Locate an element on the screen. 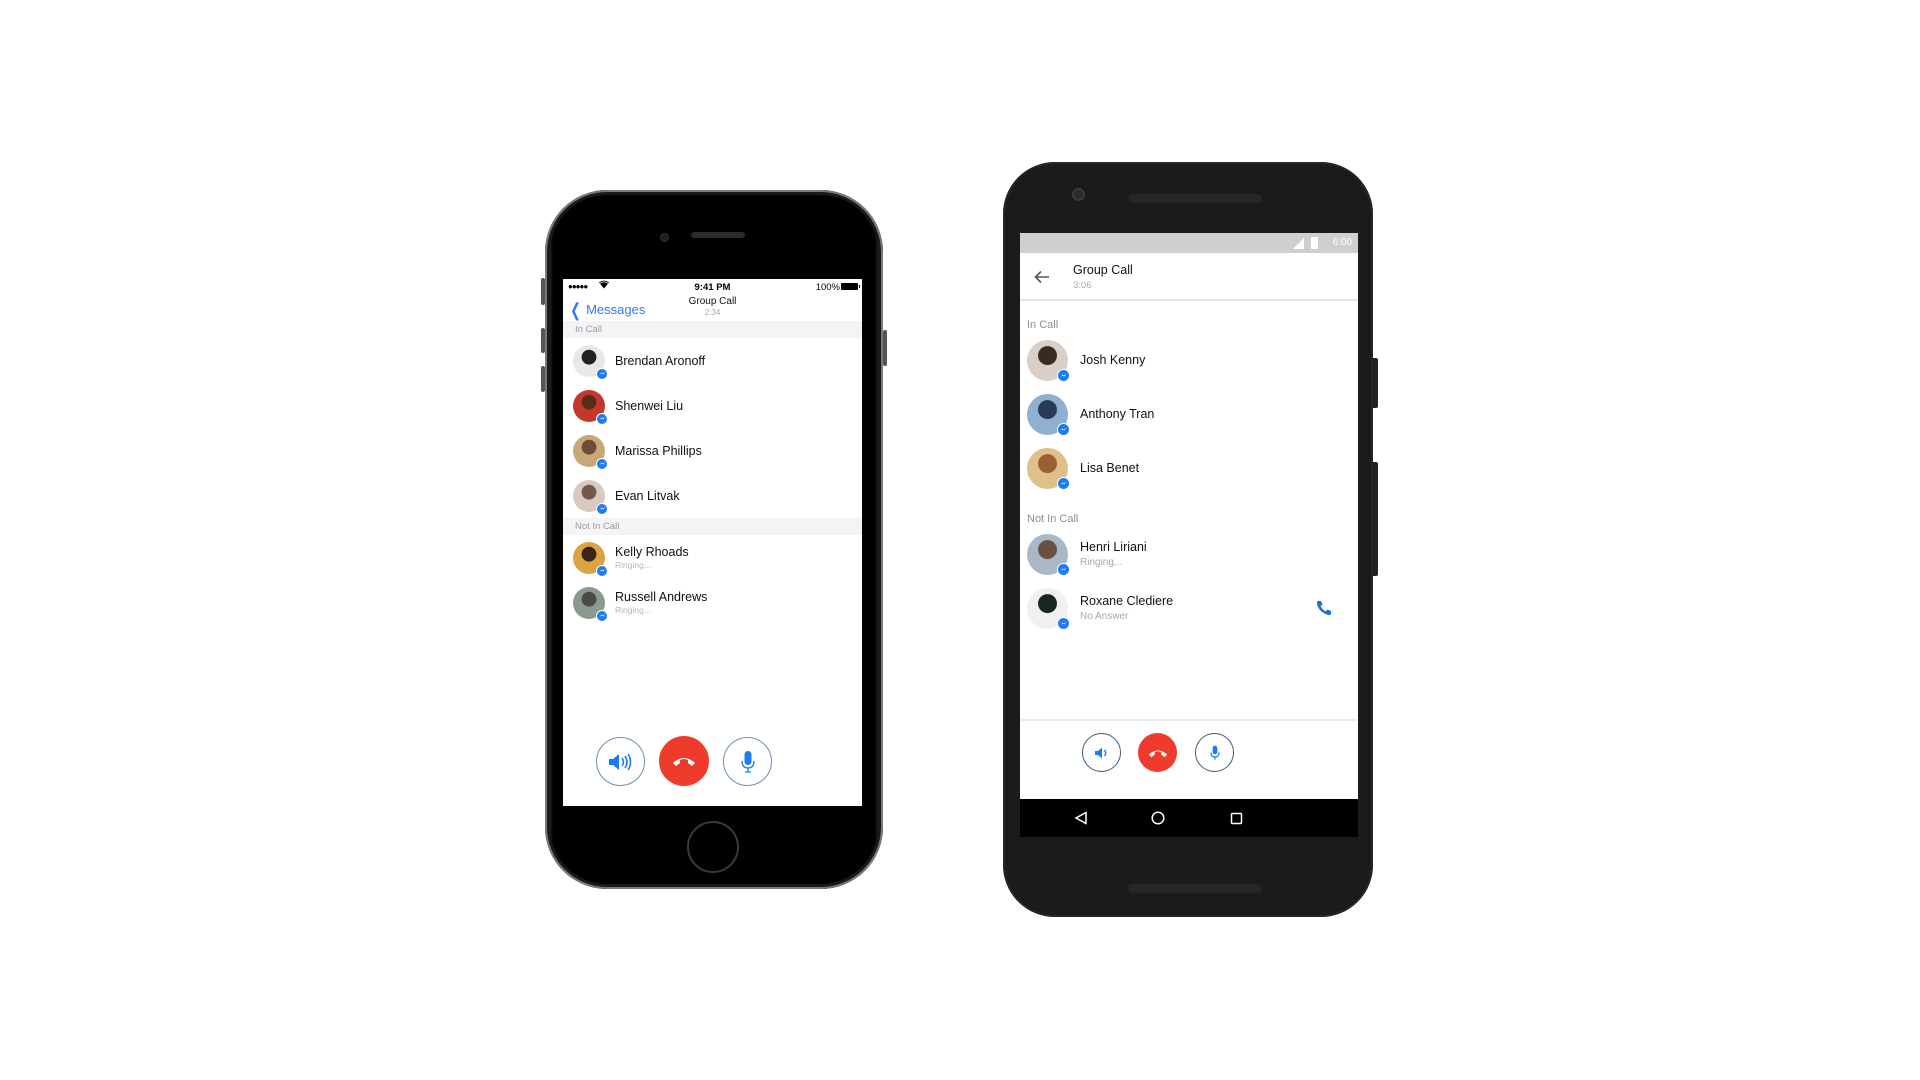 The image size is (1920, 1080). participant-name: Evan Litvak is located at coordinates (647, 495).